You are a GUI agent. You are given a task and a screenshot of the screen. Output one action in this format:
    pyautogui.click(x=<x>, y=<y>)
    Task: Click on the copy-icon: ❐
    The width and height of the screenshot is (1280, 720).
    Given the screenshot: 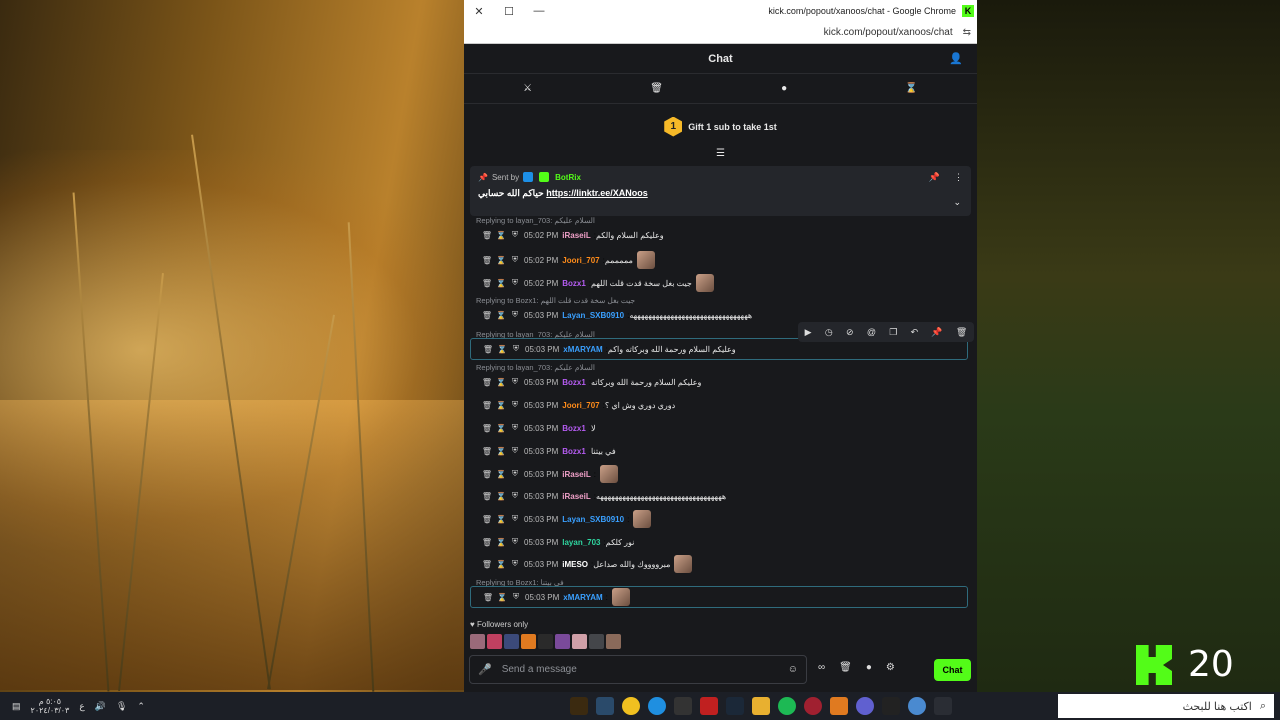 What is the action you would take?
    pyautogui.click(x=893, y=332)
    